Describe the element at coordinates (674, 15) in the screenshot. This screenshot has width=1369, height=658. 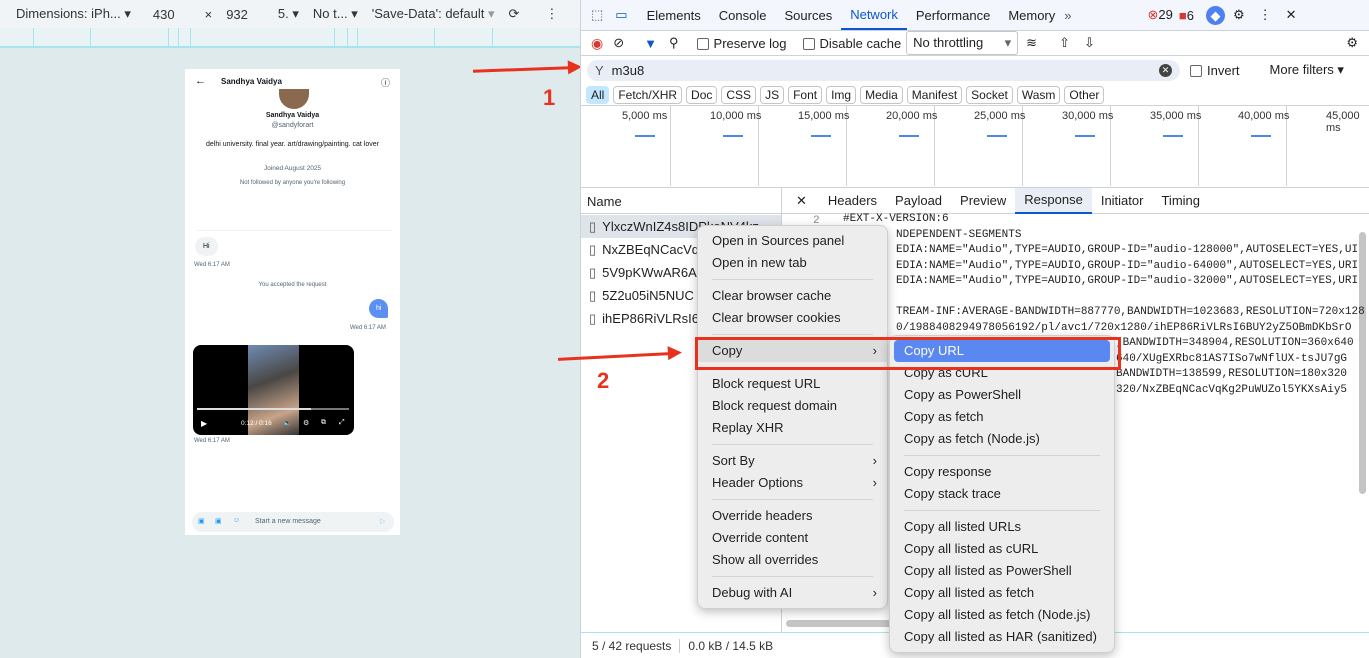
I see `tab-elements: Elements` at that location.